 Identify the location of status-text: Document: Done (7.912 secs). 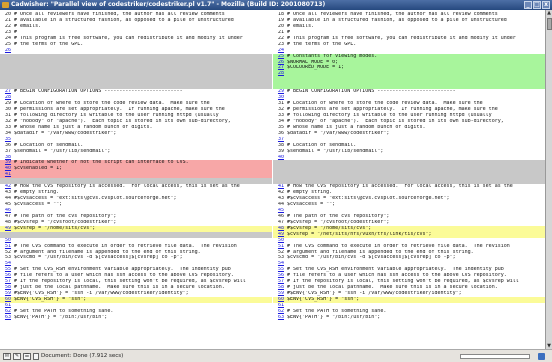
(82, 356).